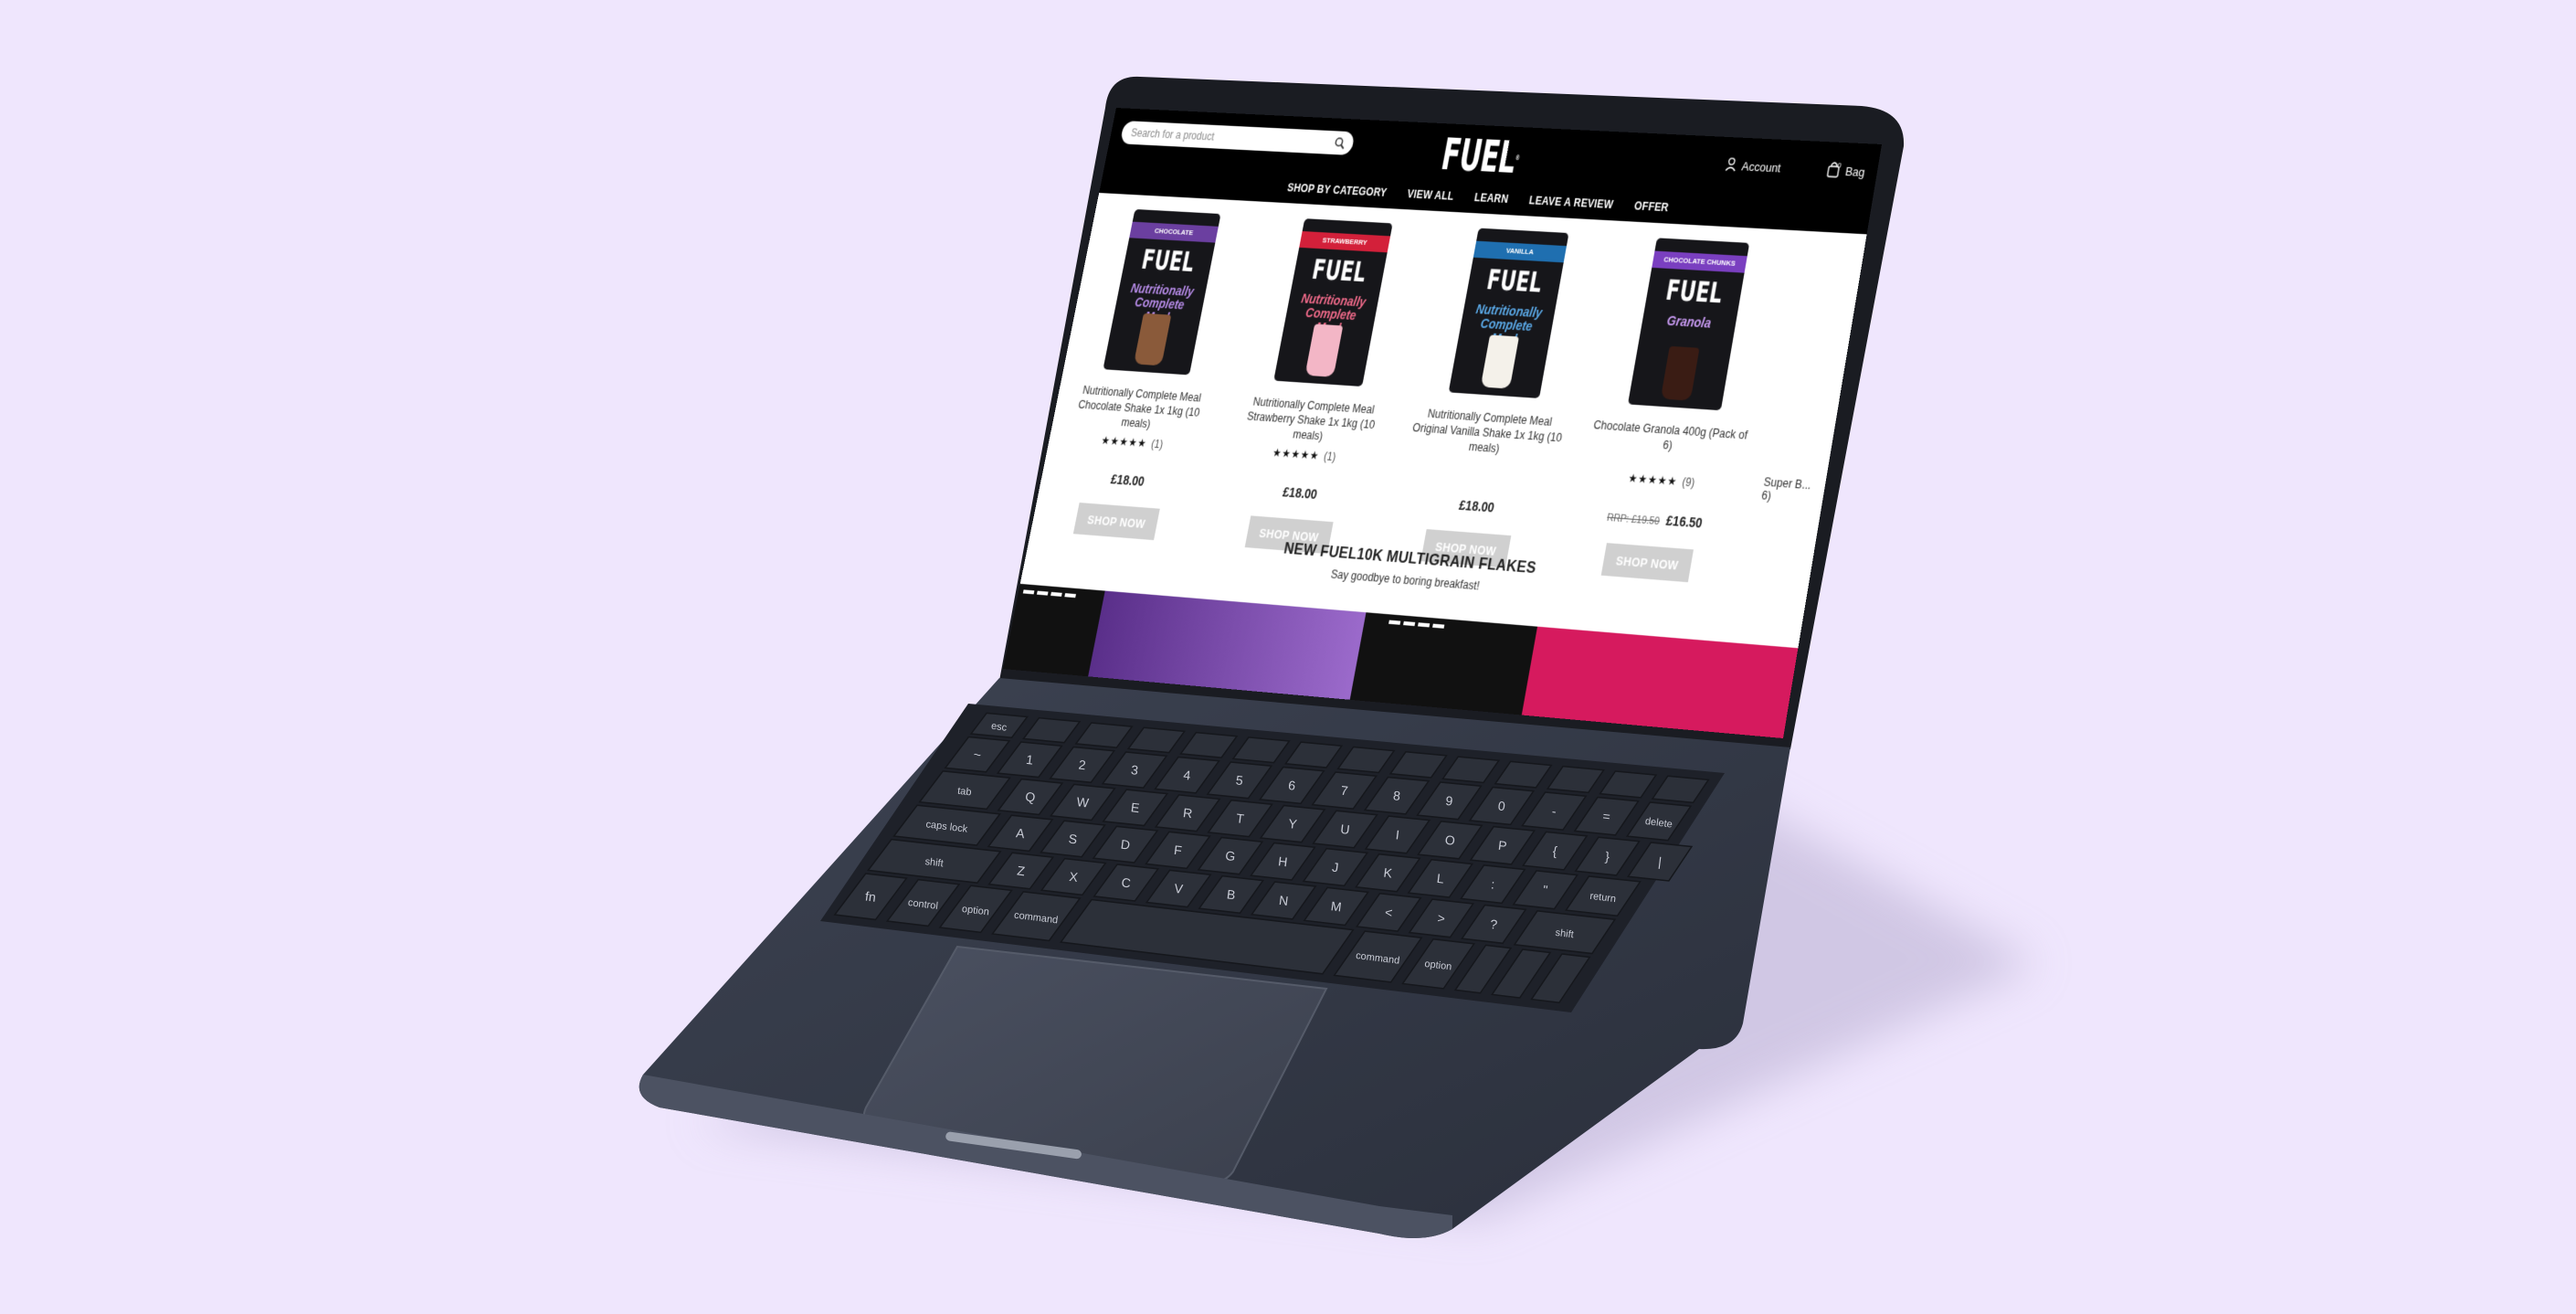  I want to click on key-label: Q, so click(1031, 797).